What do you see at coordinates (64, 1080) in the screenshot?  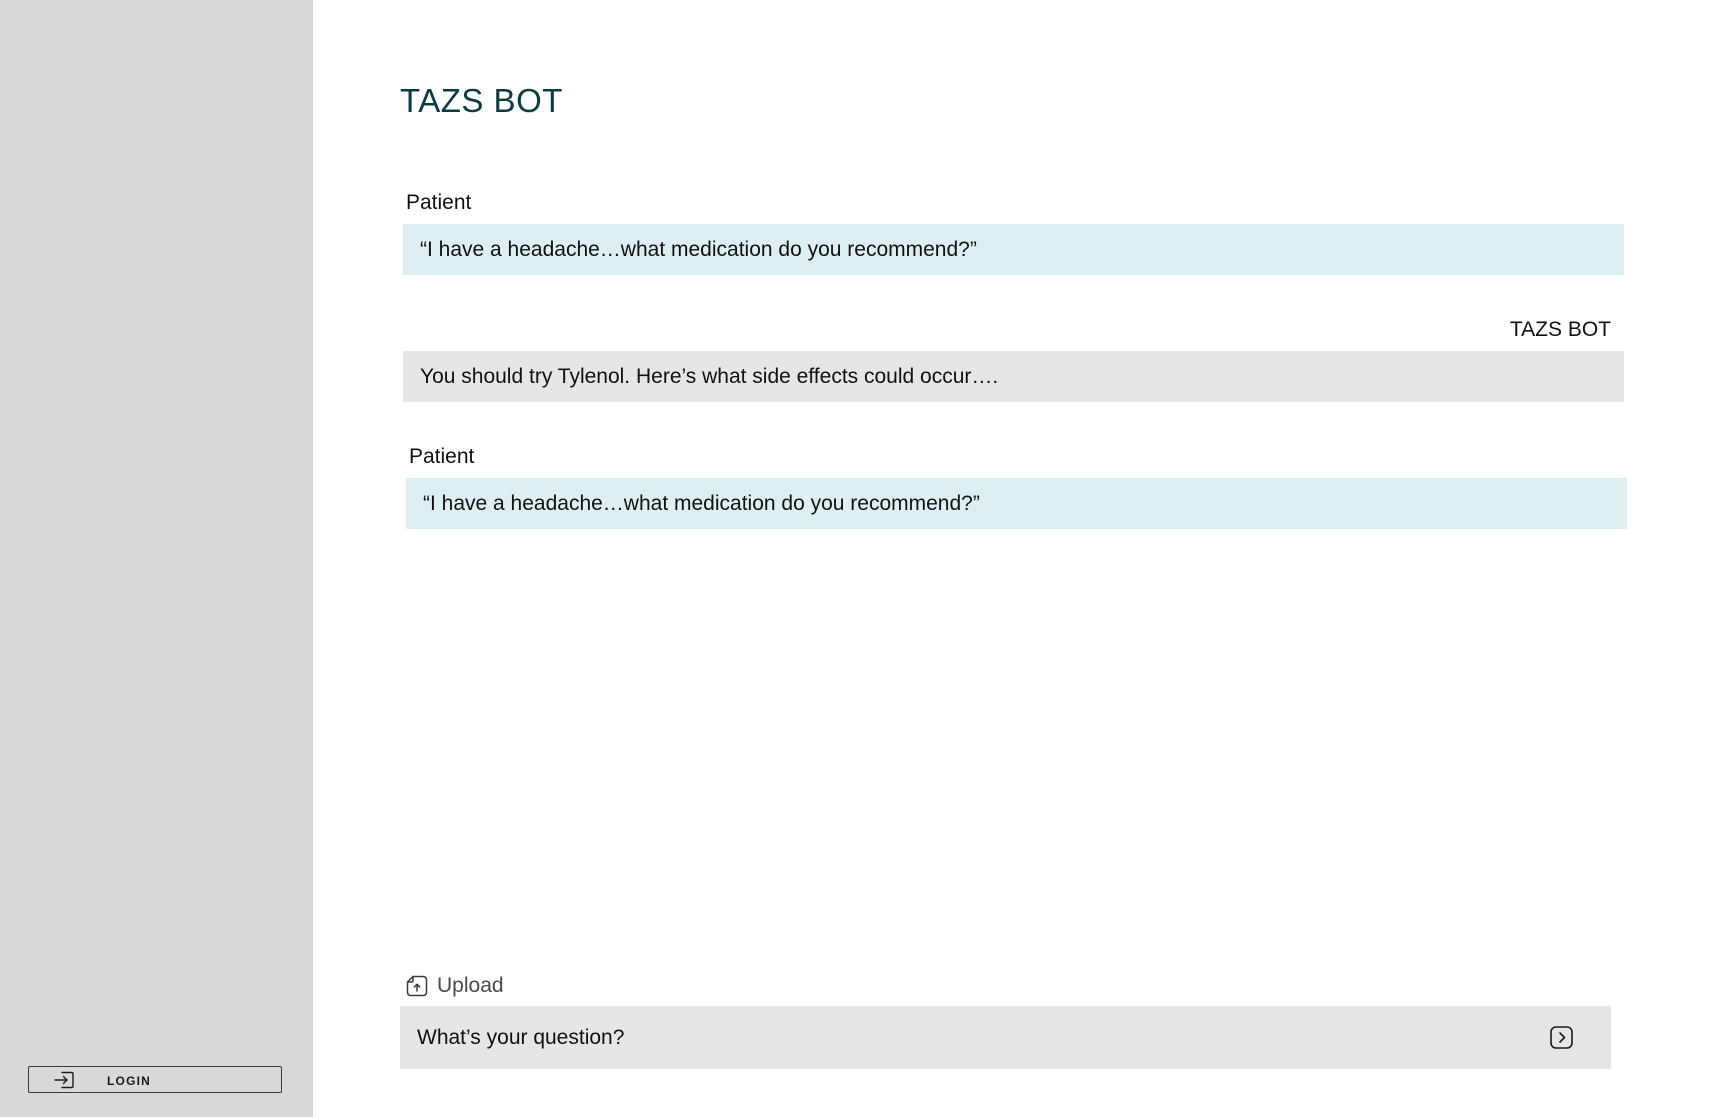 I see `login-arrow-icon` at bounding box center [64, 1080].